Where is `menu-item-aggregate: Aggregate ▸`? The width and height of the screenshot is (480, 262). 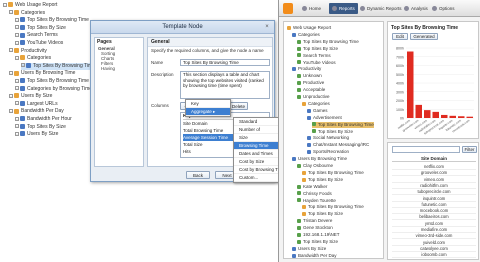 menu-item-aggregate: Aggregate ▸ is located at coordinates (208, 112).